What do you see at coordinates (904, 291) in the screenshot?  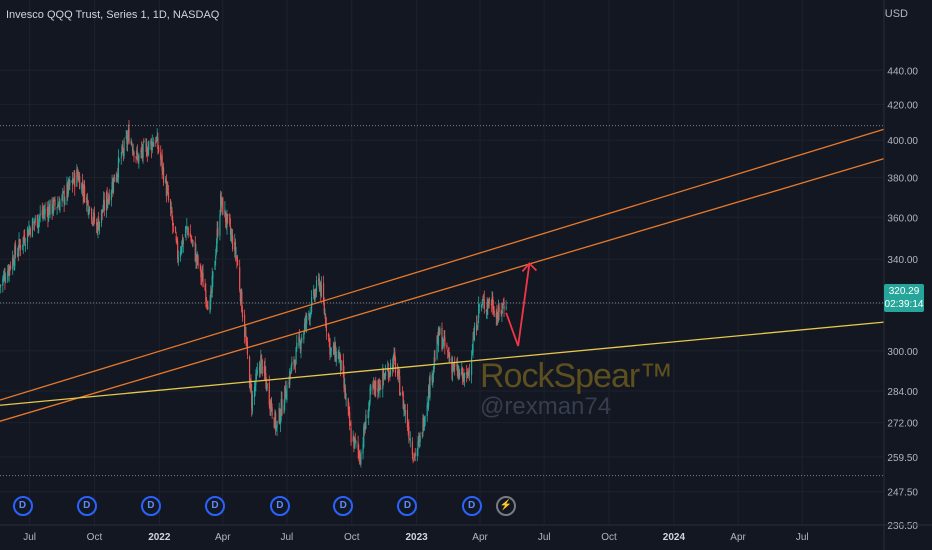 I see `last-price-value: 320.29` at bounding box center [904, 291].